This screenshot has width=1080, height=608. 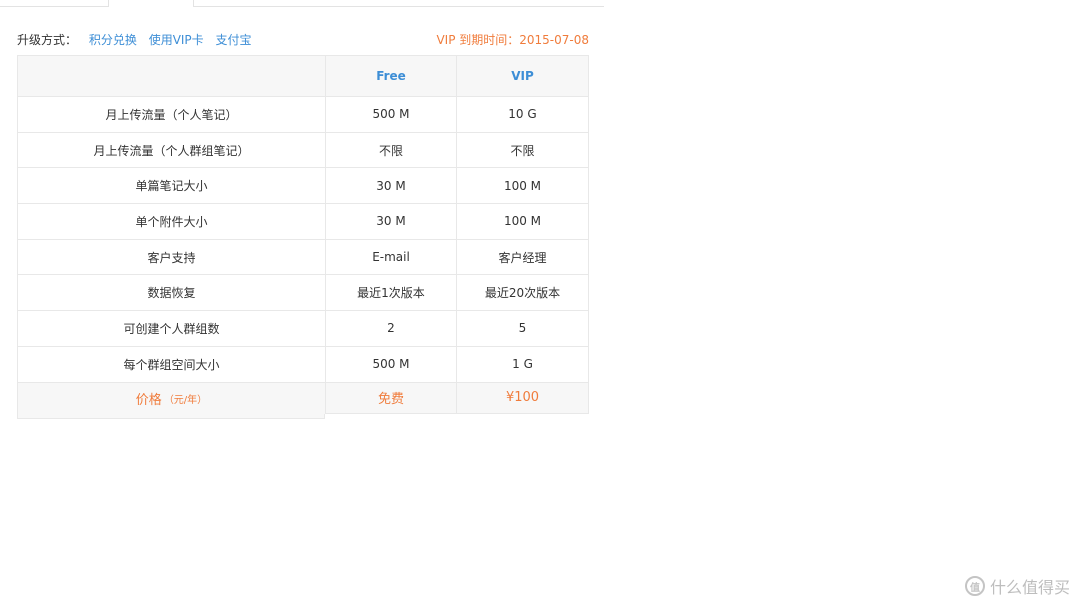 What do you see at coordinates (171, 328) in the screenshot?
I see `feature-name: 可创建个人群组数` at bounding box center [171, 328].